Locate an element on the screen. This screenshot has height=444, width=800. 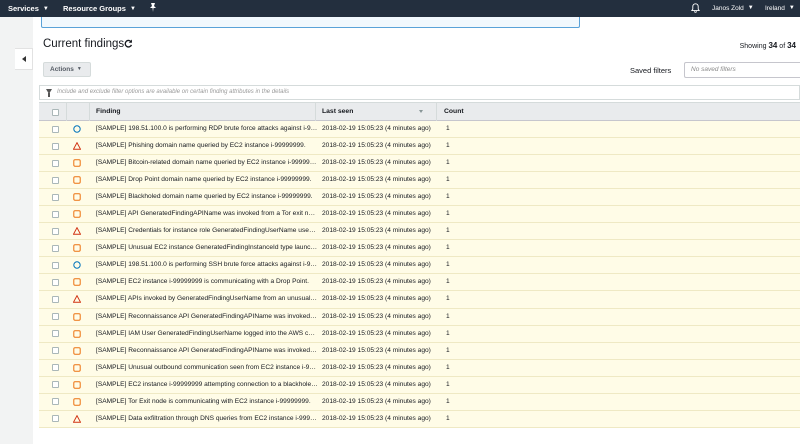
column-header-count: Count is located at coordinates (454, 112).